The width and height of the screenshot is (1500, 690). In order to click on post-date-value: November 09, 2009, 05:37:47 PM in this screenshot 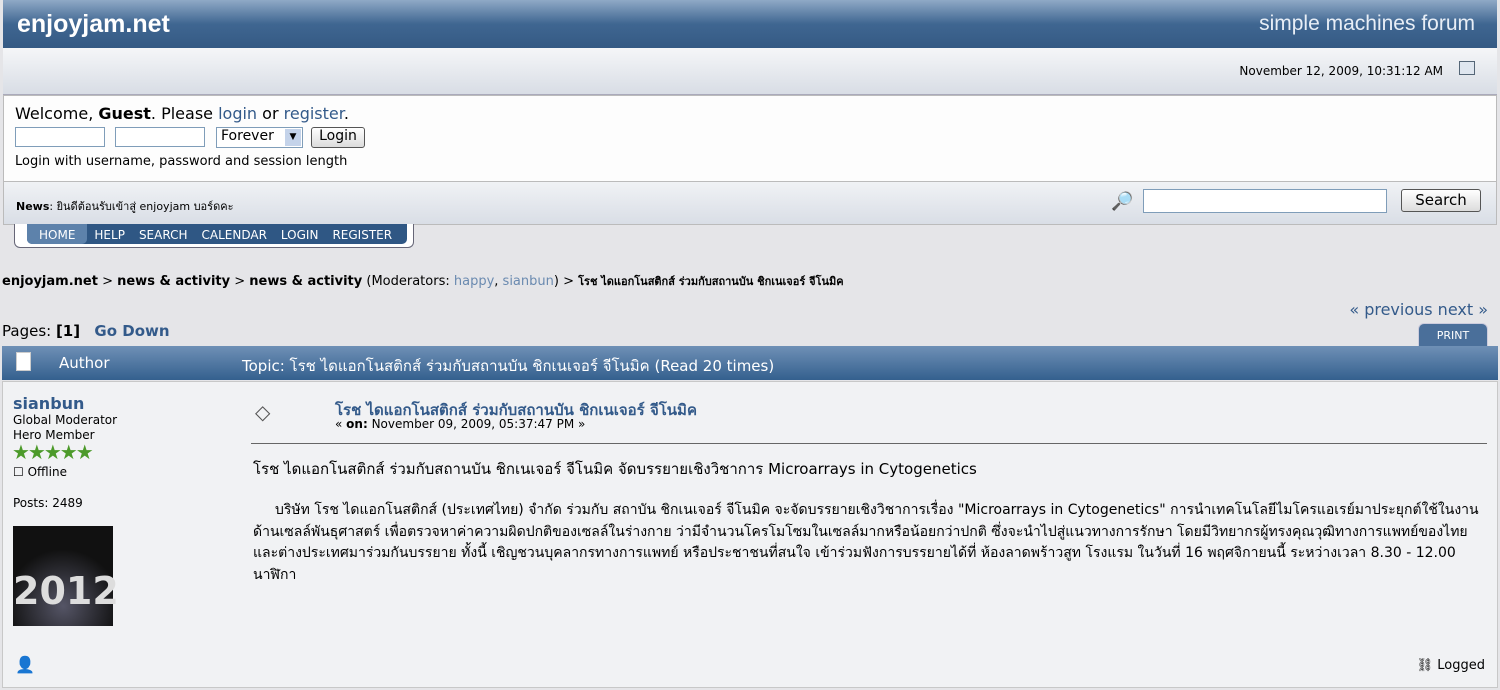, I will do `click(473, 424)`.